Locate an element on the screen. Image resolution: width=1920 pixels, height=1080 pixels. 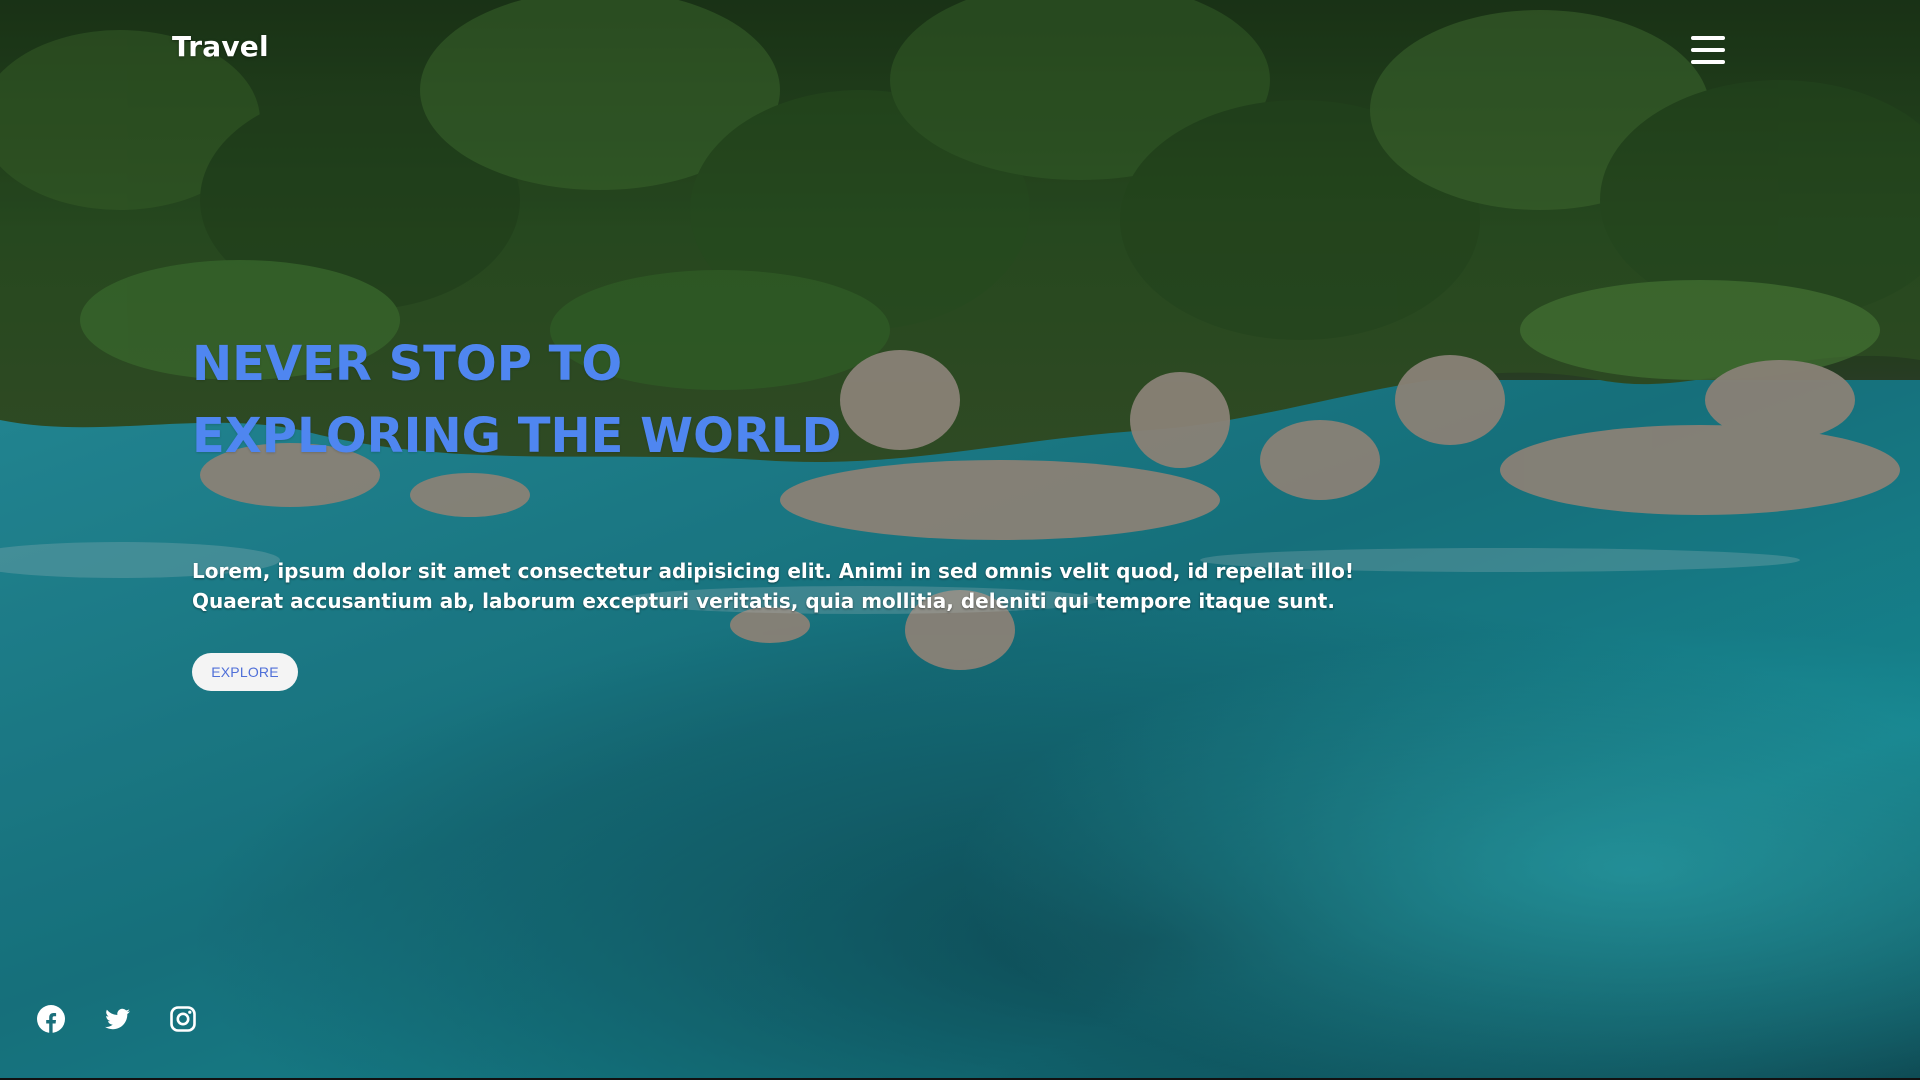
twitter-icon is located at coordinates (117, 1019).